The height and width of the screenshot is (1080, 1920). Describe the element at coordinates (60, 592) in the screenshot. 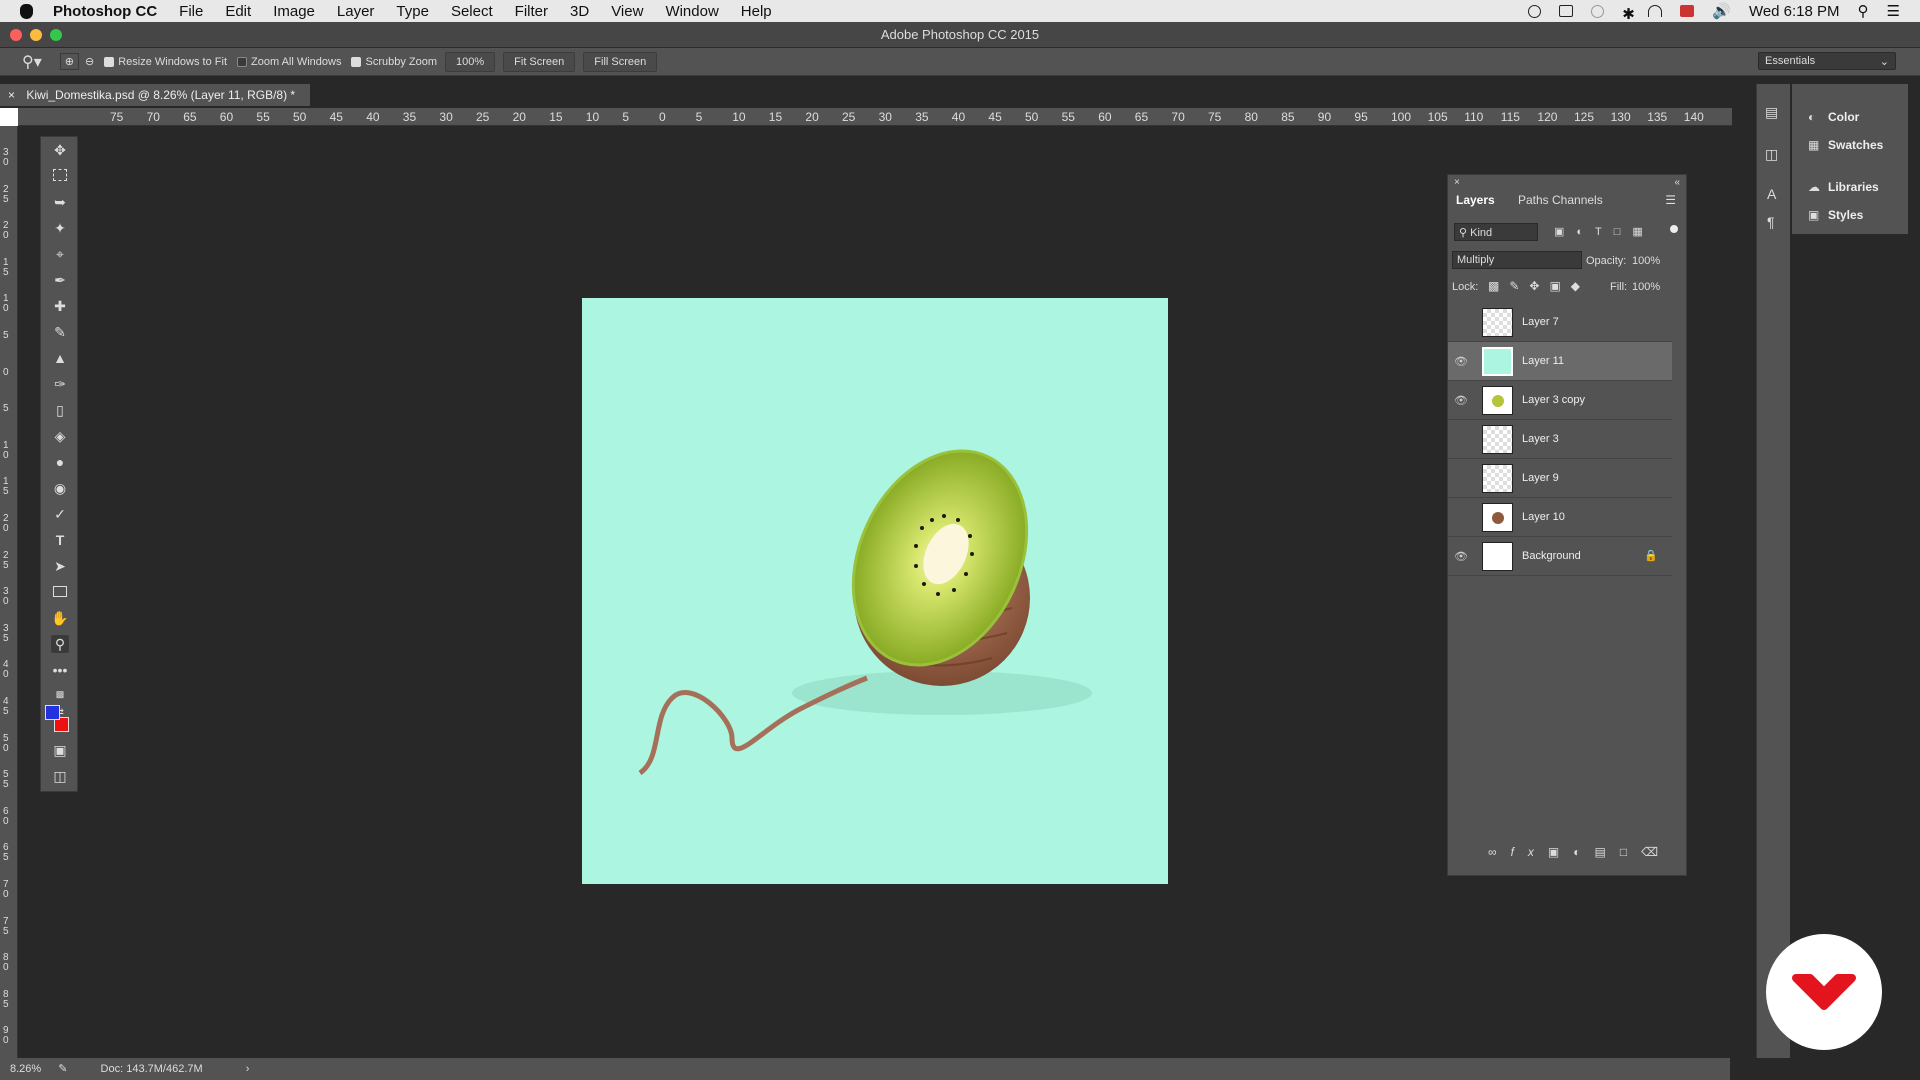

I see `rectangle-tool-icon` at that location.